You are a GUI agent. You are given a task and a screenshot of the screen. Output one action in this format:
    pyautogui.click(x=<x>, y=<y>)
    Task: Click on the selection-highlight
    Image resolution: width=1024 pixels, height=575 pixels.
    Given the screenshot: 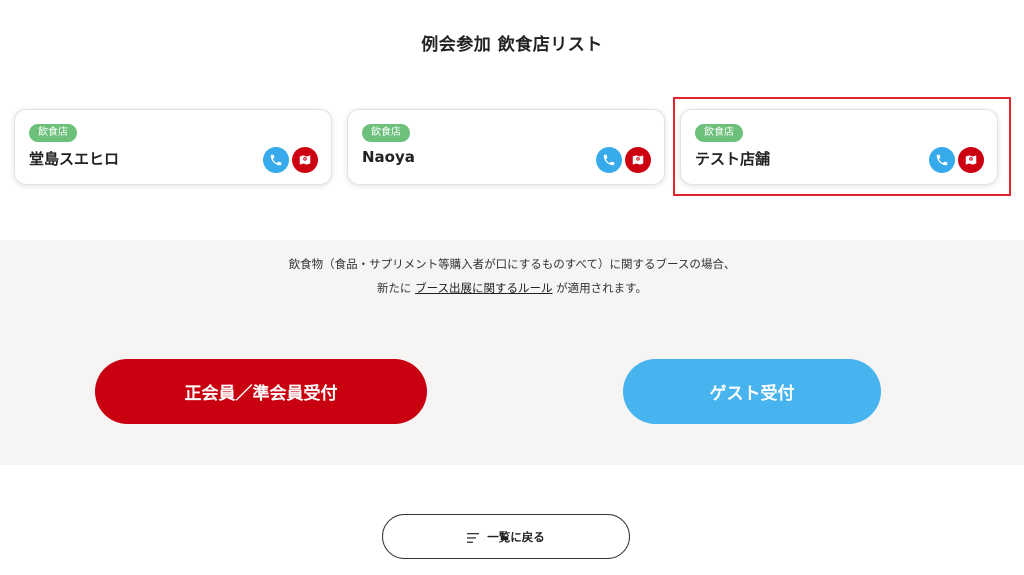 What is the action you would take?
    pyautogui.click(x=842, y=146)
    